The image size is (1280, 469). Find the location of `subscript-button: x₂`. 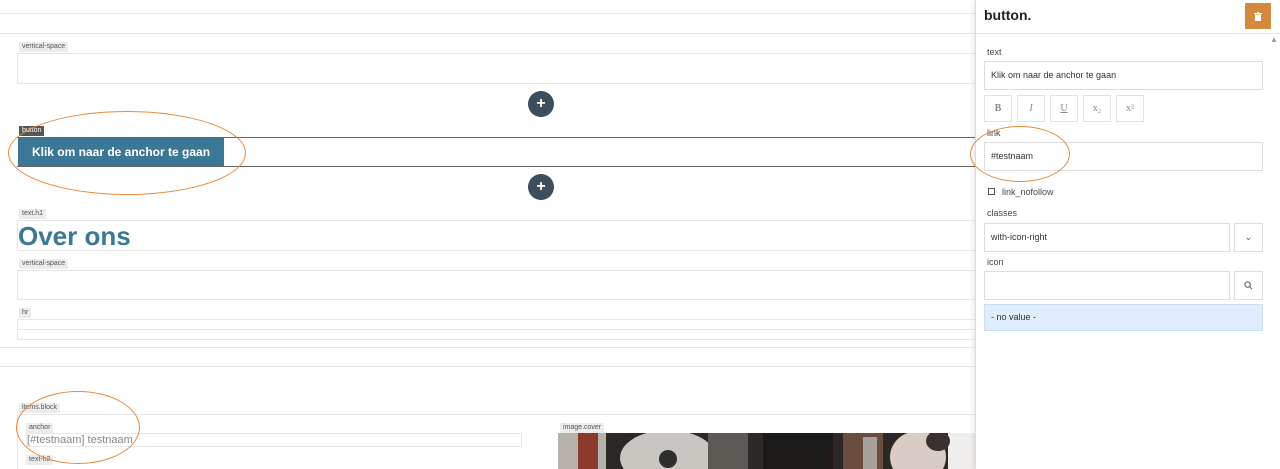

subscript-button: x₂ is located at coordinates (1097, 108).